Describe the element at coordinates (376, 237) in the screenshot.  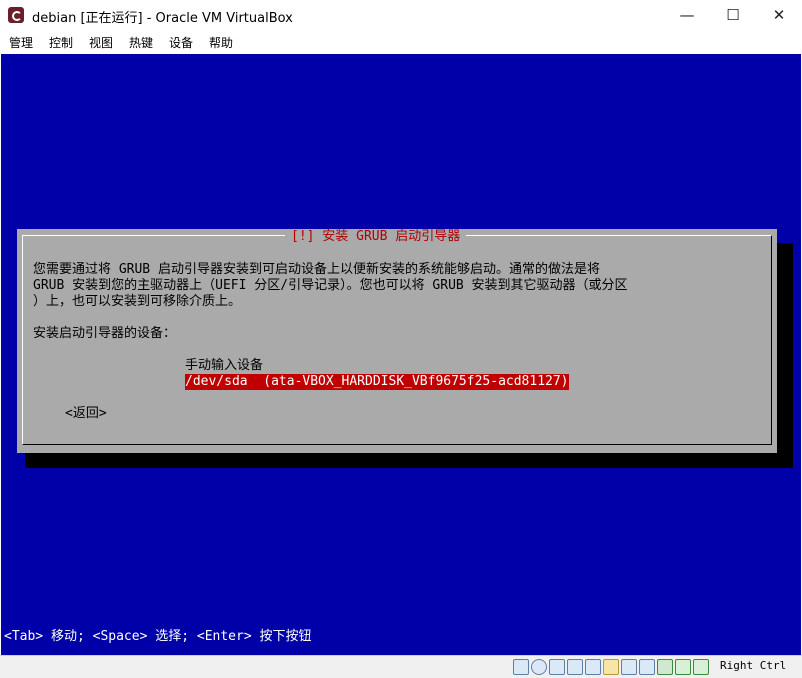
I see `dialog-title: [!] 安装 GRUB 启动引导器` at that location.